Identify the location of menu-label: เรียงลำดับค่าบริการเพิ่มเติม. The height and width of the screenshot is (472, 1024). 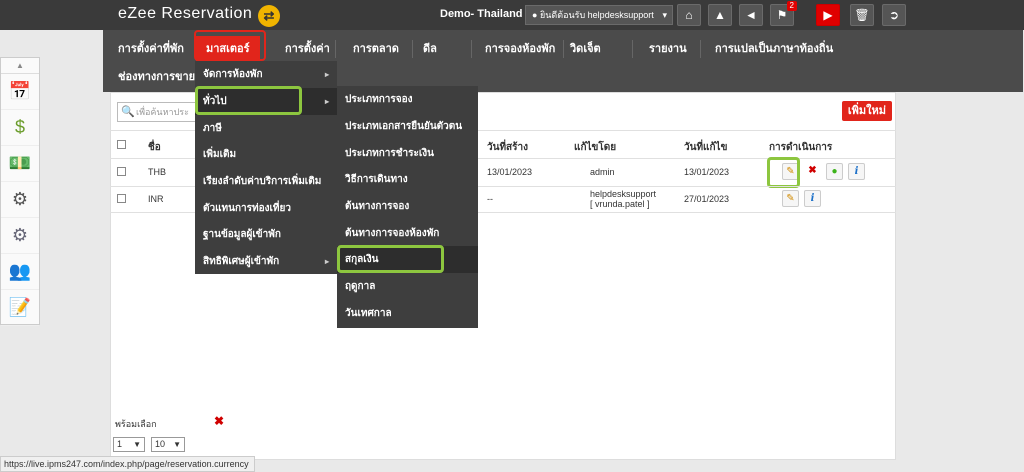
(262, 181).